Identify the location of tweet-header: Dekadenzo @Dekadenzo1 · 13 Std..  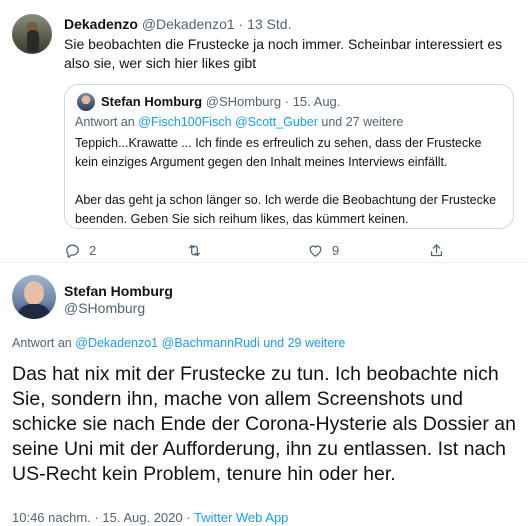
(177, 24).